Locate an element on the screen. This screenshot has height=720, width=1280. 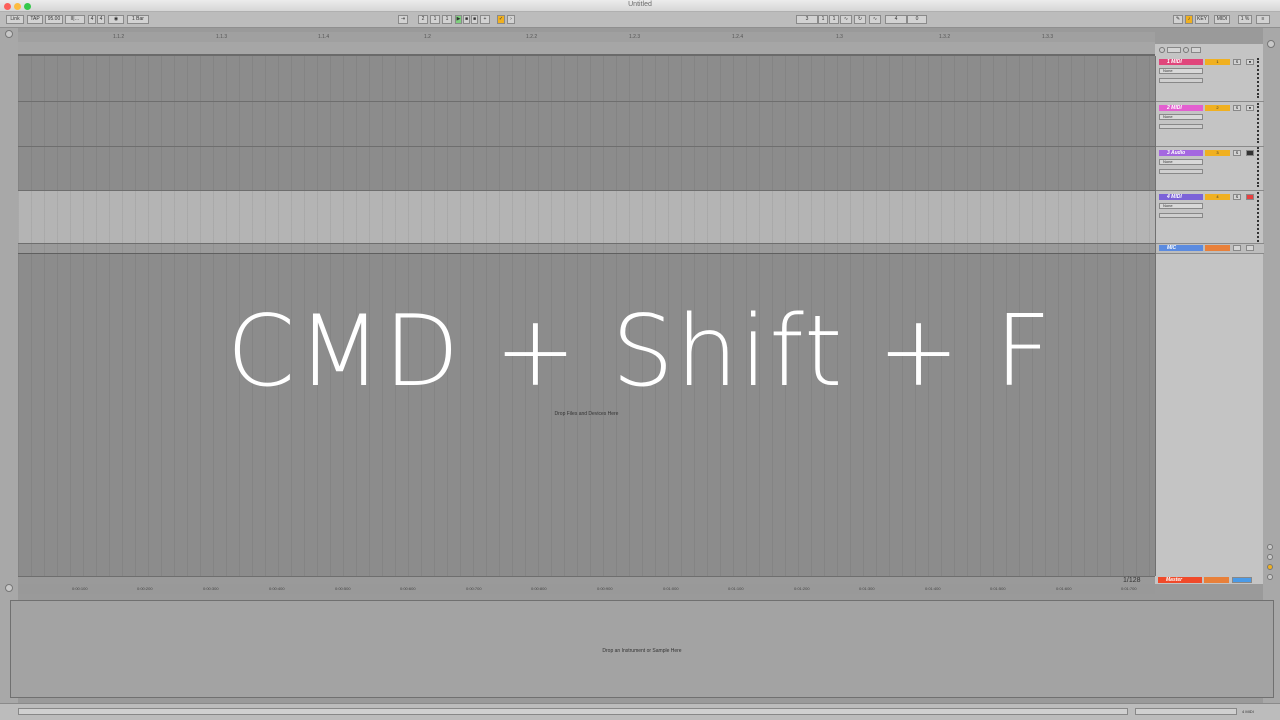
master-activator is located at coordinates (1216, 580).